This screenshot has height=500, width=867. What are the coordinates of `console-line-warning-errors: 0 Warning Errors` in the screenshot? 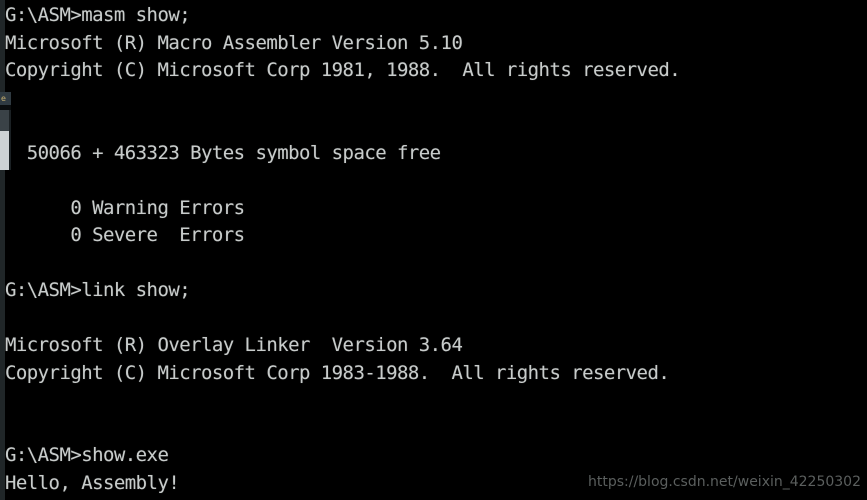 It's located at (125, 207).